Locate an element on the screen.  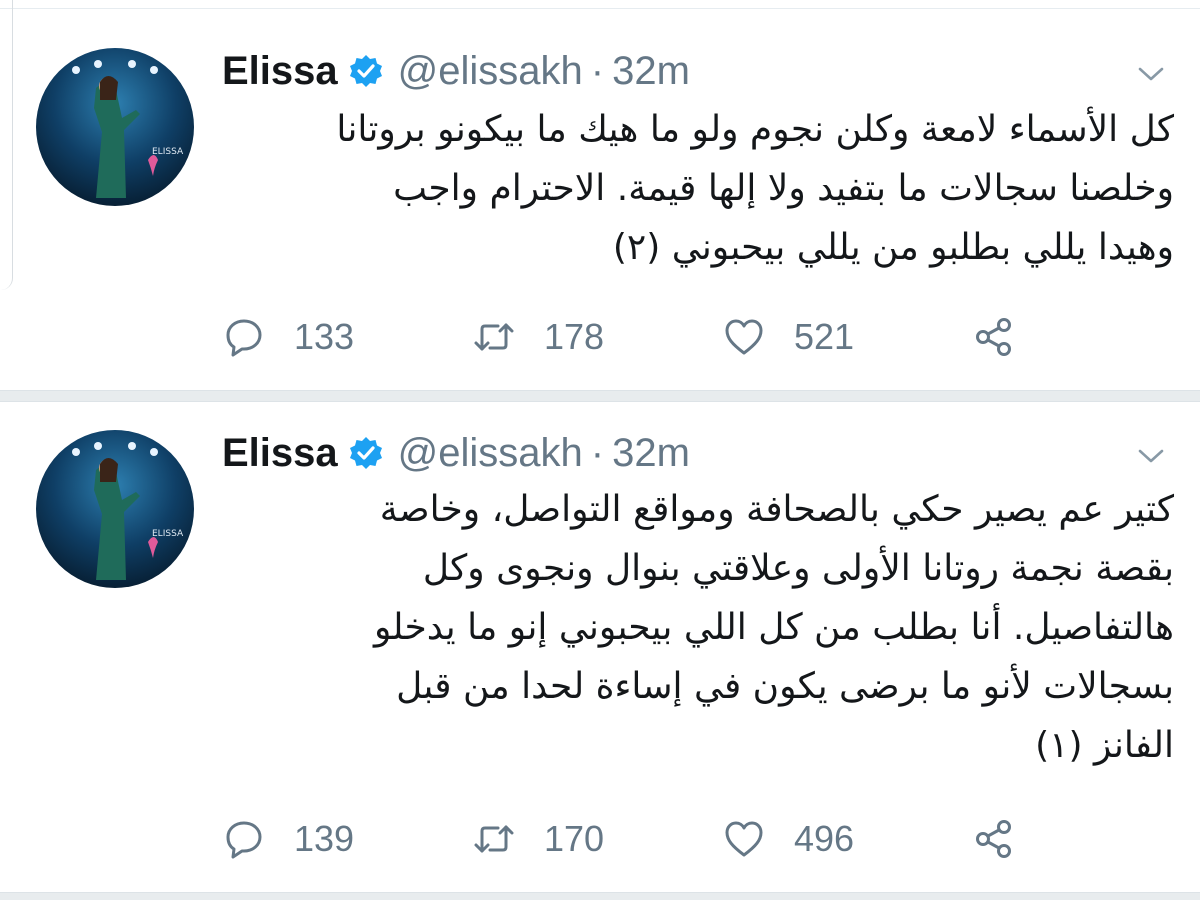
retweet-button: 178 is located at coordinates (538, 337).